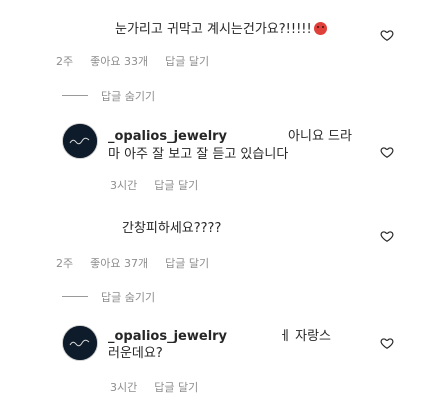 This screenshot has height=395, width=423. What do you see at coordinates (320, 136) in the screenshot?
I see `reply-1-text-part-1: 아니요 드라` at bounding box center [320, 136].